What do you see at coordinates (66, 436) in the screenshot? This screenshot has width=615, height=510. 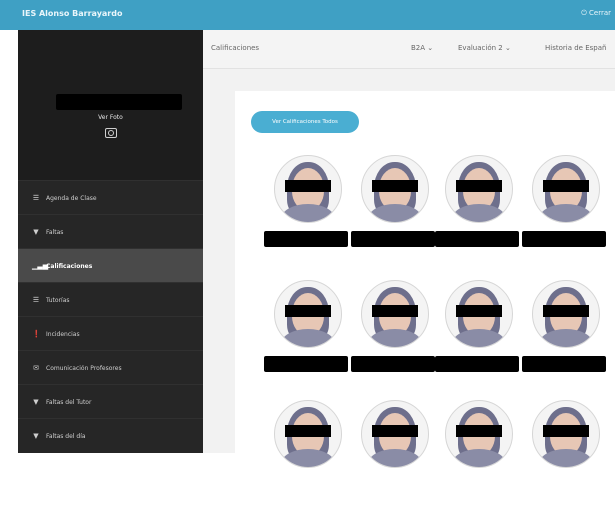 I see `sidebar-item-label: Faltas del día` at bounding box center [66, 436].